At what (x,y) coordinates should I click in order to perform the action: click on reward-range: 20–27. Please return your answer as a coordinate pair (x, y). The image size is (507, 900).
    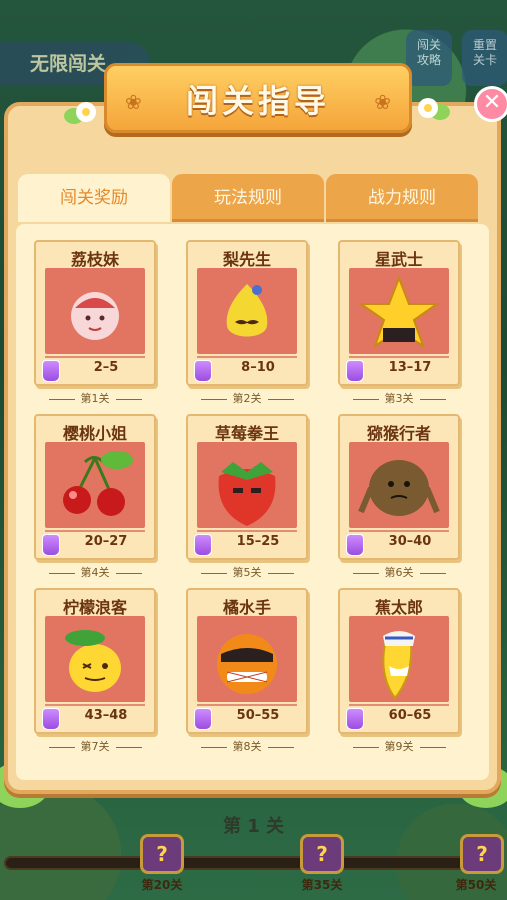
    Looking at the image, I should click on (106, 541).